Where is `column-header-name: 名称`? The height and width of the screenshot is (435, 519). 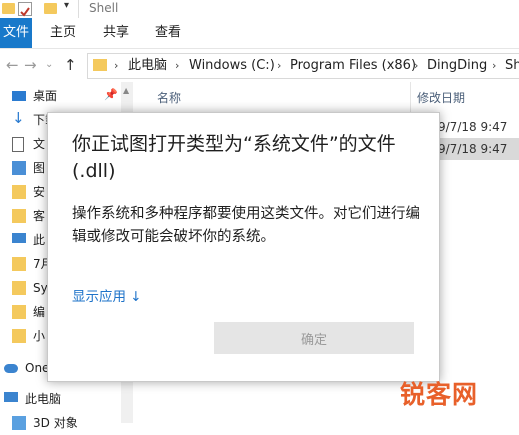 column-header-name: 名称 is located at coordinates (169, 98).